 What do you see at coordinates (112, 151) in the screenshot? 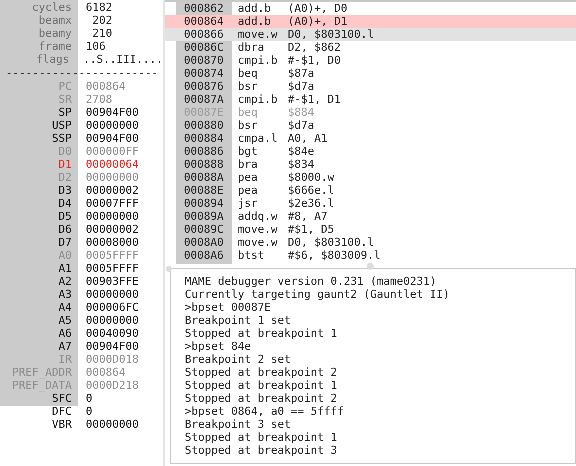
I see `register-value: 000000FF` at bounding box center [112, 151].